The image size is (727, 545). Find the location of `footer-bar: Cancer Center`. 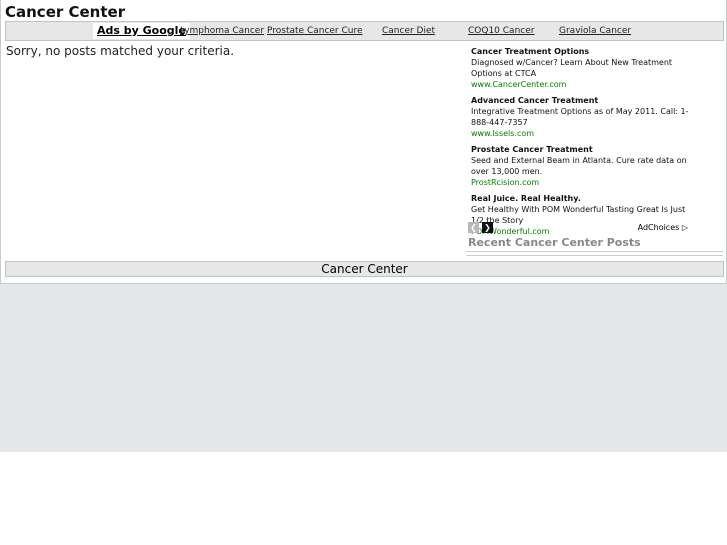

footer-bar: Cancer Center is located at coordinates (364, 269).